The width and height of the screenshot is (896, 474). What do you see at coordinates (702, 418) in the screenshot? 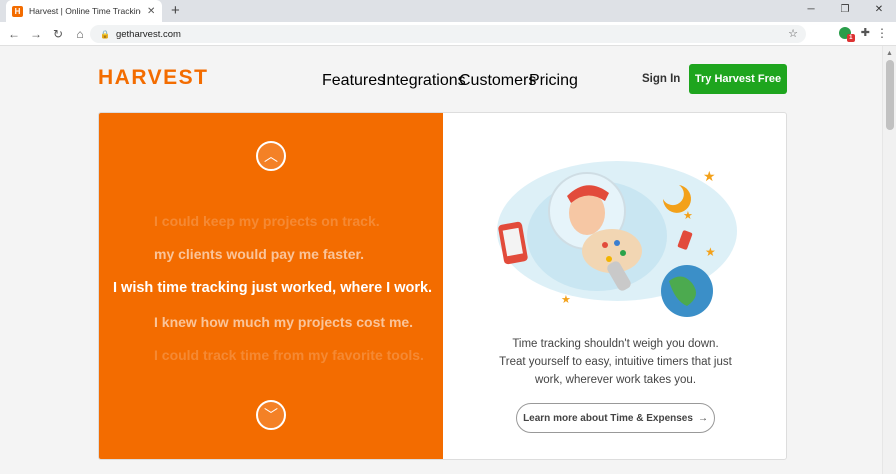
I see `arrow-right-icon: →` at bounding box center [702, 418].